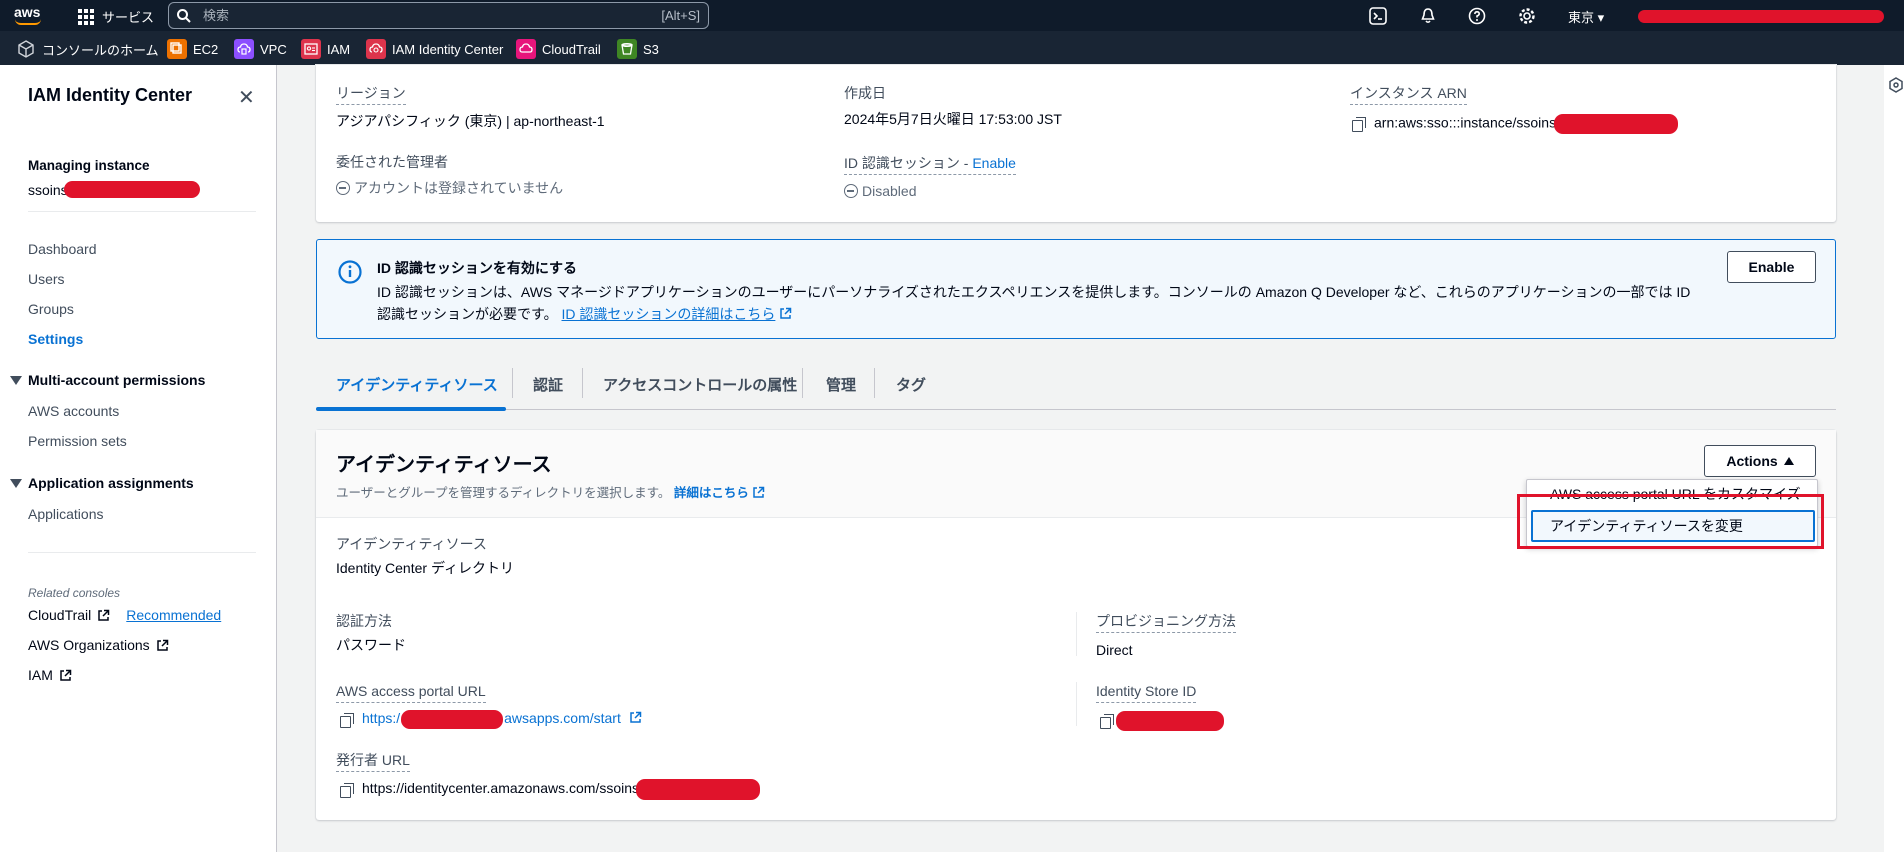 The image size is (1904, 852). Describe the element at coordinates (411, 409) in the screenshot. I see `active-tab-indicator` at that location.